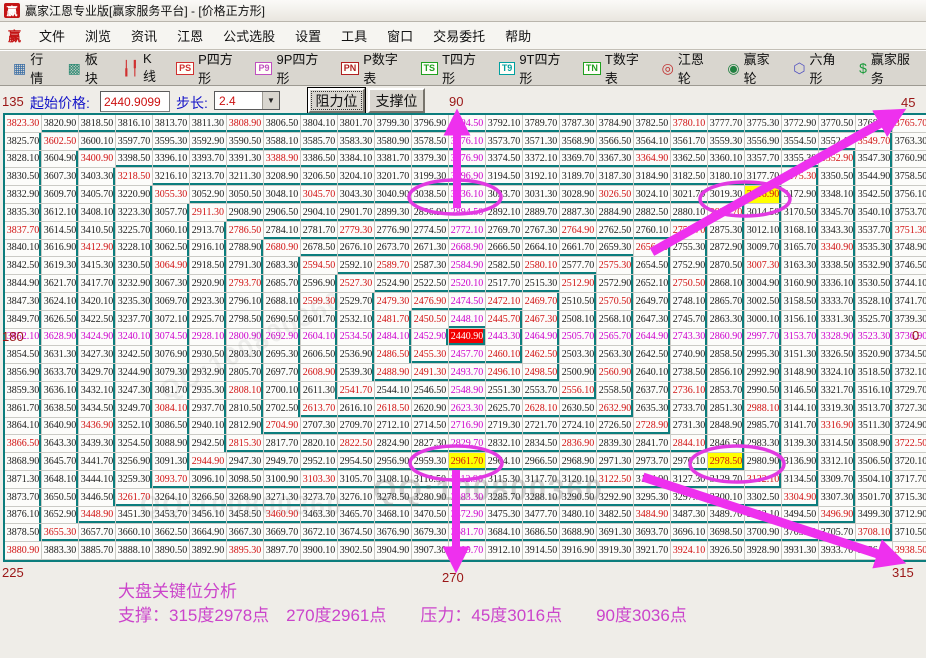 The height and width of the screenshot is (658, 926). Describe the element at coordinates (800, 159) in the screenshot. I see `gann-cell: 3355.30` at that location.